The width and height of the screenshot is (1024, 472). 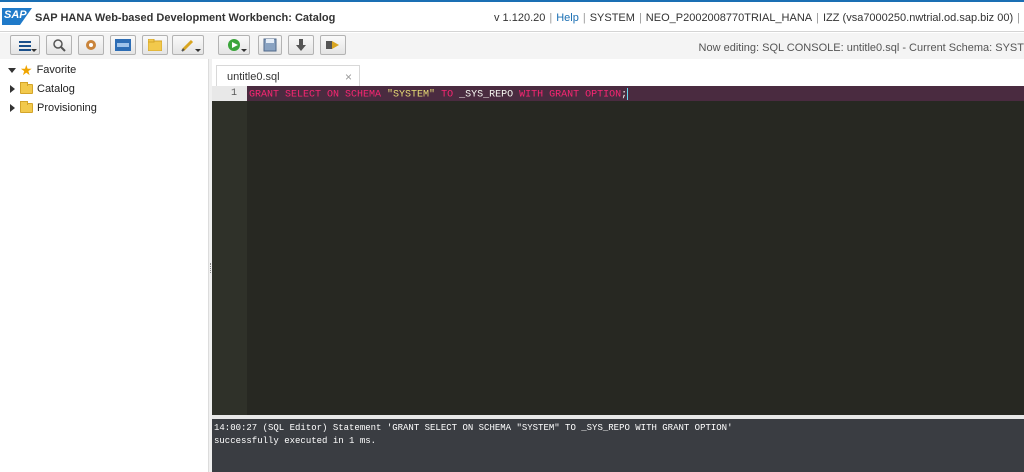 I want to click on tree-item-provisioning: Provisioning, so click(x=52, y=108).